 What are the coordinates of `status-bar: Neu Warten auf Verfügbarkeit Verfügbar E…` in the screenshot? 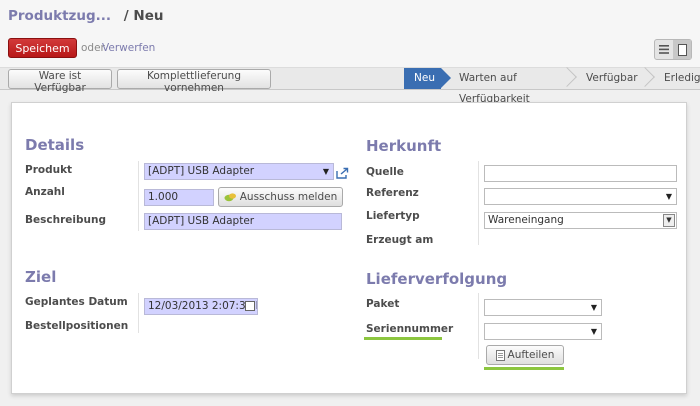 It's located at (552, 86).